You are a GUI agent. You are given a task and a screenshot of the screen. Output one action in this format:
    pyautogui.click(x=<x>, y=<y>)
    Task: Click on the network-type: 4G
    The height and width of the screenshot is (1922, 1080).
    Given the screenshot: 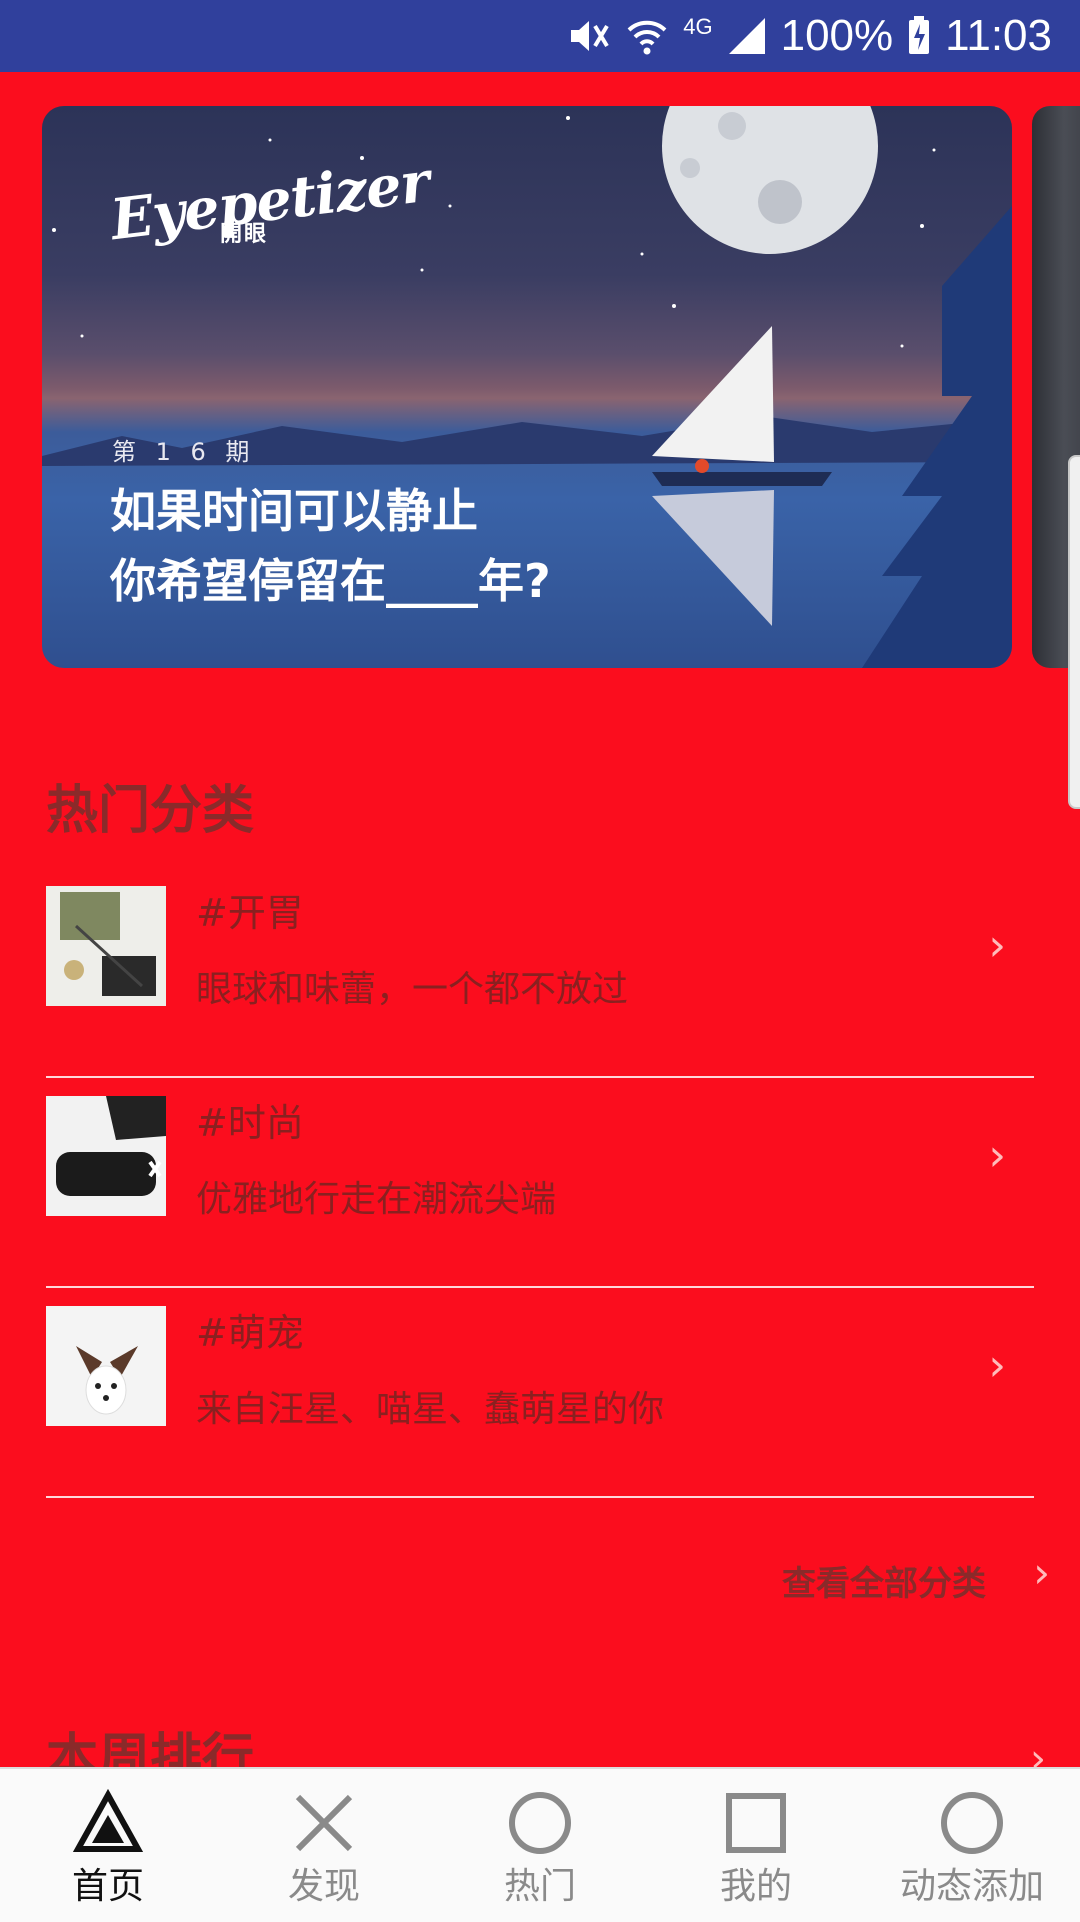 What is the action you would take?
    pyautogui.click(x=698, y=26)
    